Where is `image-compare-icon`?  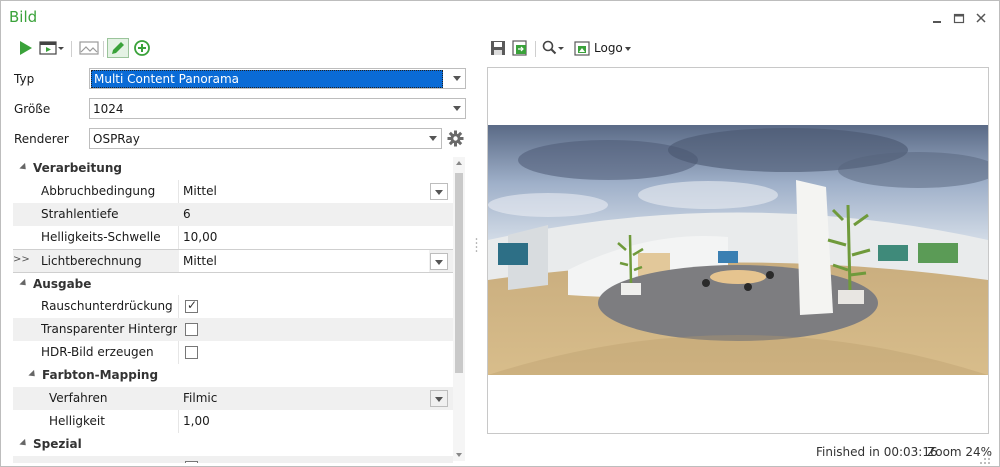
image-compare-icon is located at coordinates (89, 48).